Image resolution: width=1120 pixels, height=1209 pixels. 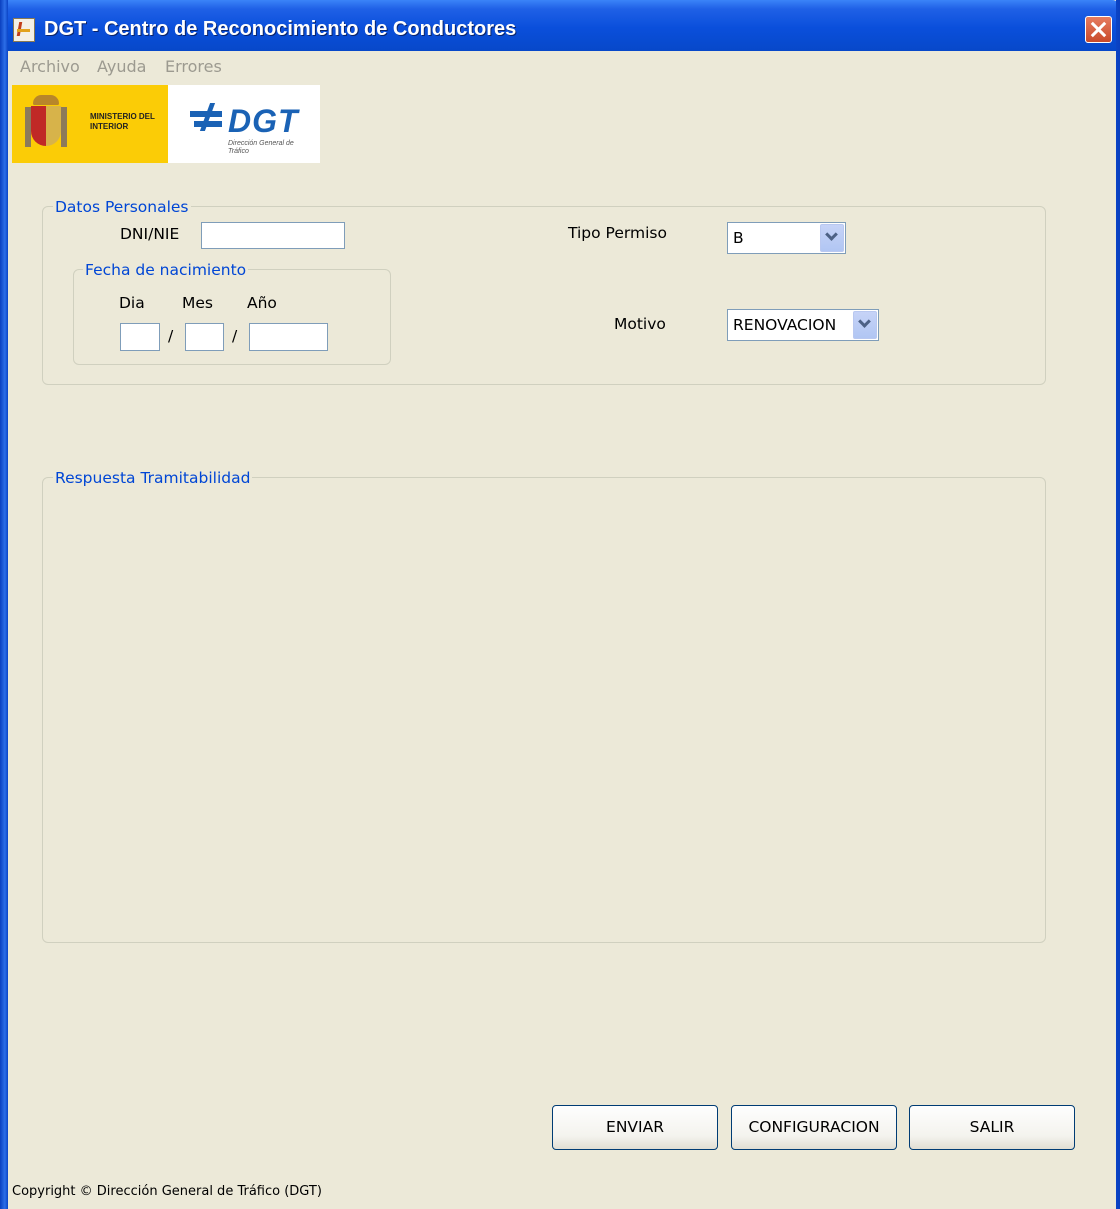 What do you see at coordinates (785, 325) in the screenshot?
I see `motivo-value: RENOVACION` at bounding box center [785, 325].